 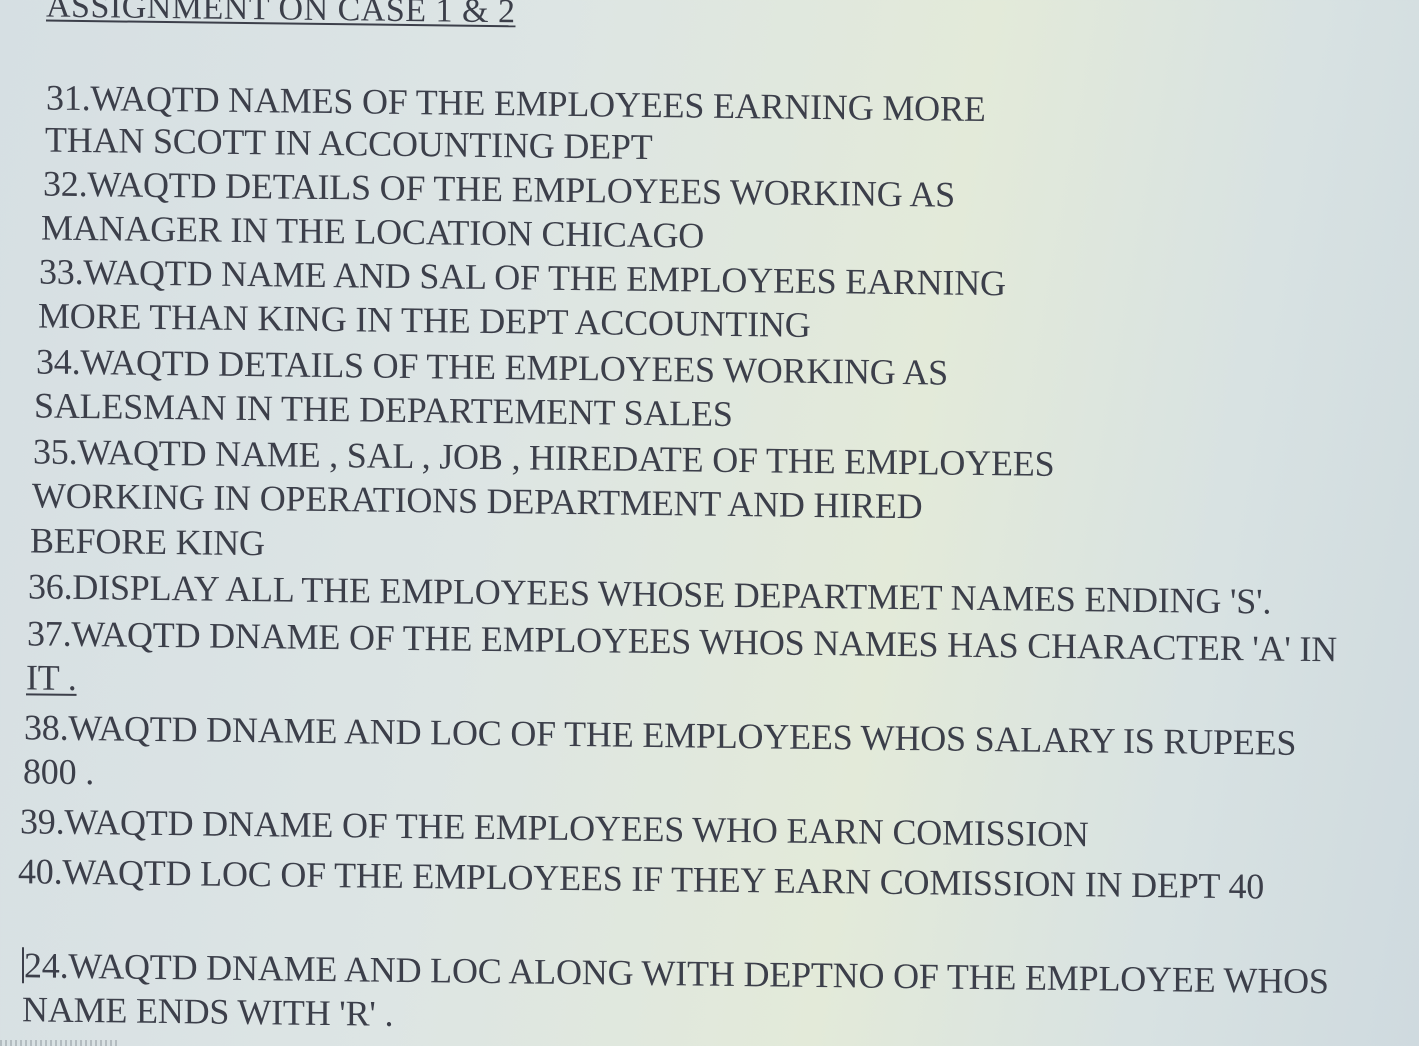 What do you see at coordinates (59, 772) in the screenshot?
I see `question-38-line-2: 800 .` at bounding box center [59, 772].